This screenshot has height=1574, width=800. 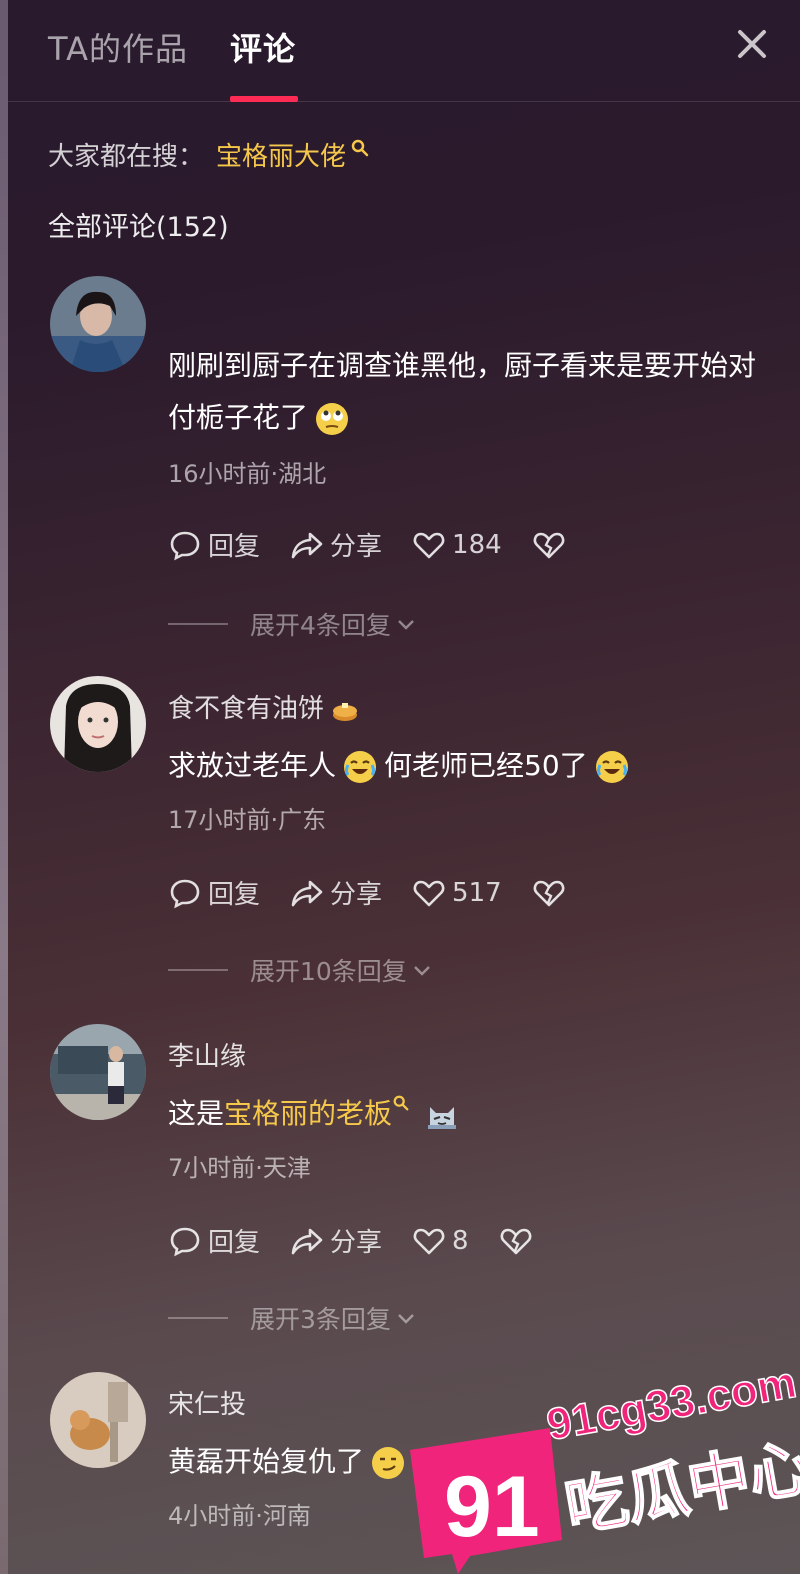 I want to click on comment-meta: 7小时前·天津, so click(x=239, y=1168).